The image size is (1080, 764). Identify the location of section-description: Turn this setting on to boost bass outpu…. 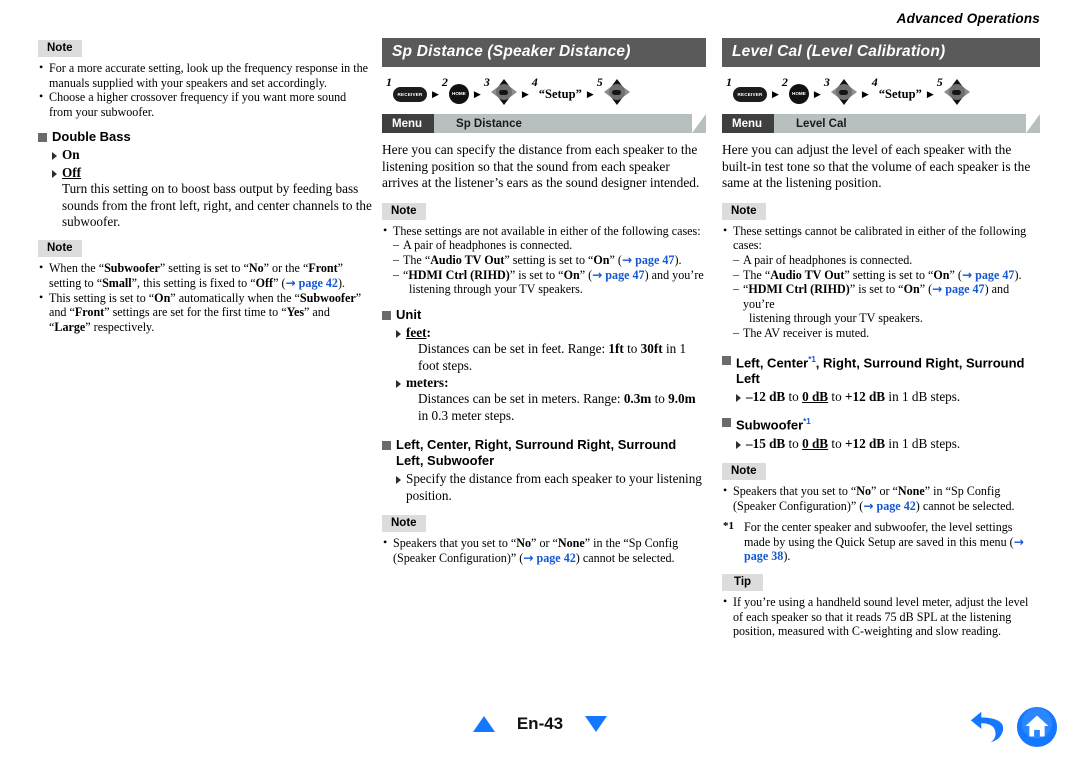
(217, 205).